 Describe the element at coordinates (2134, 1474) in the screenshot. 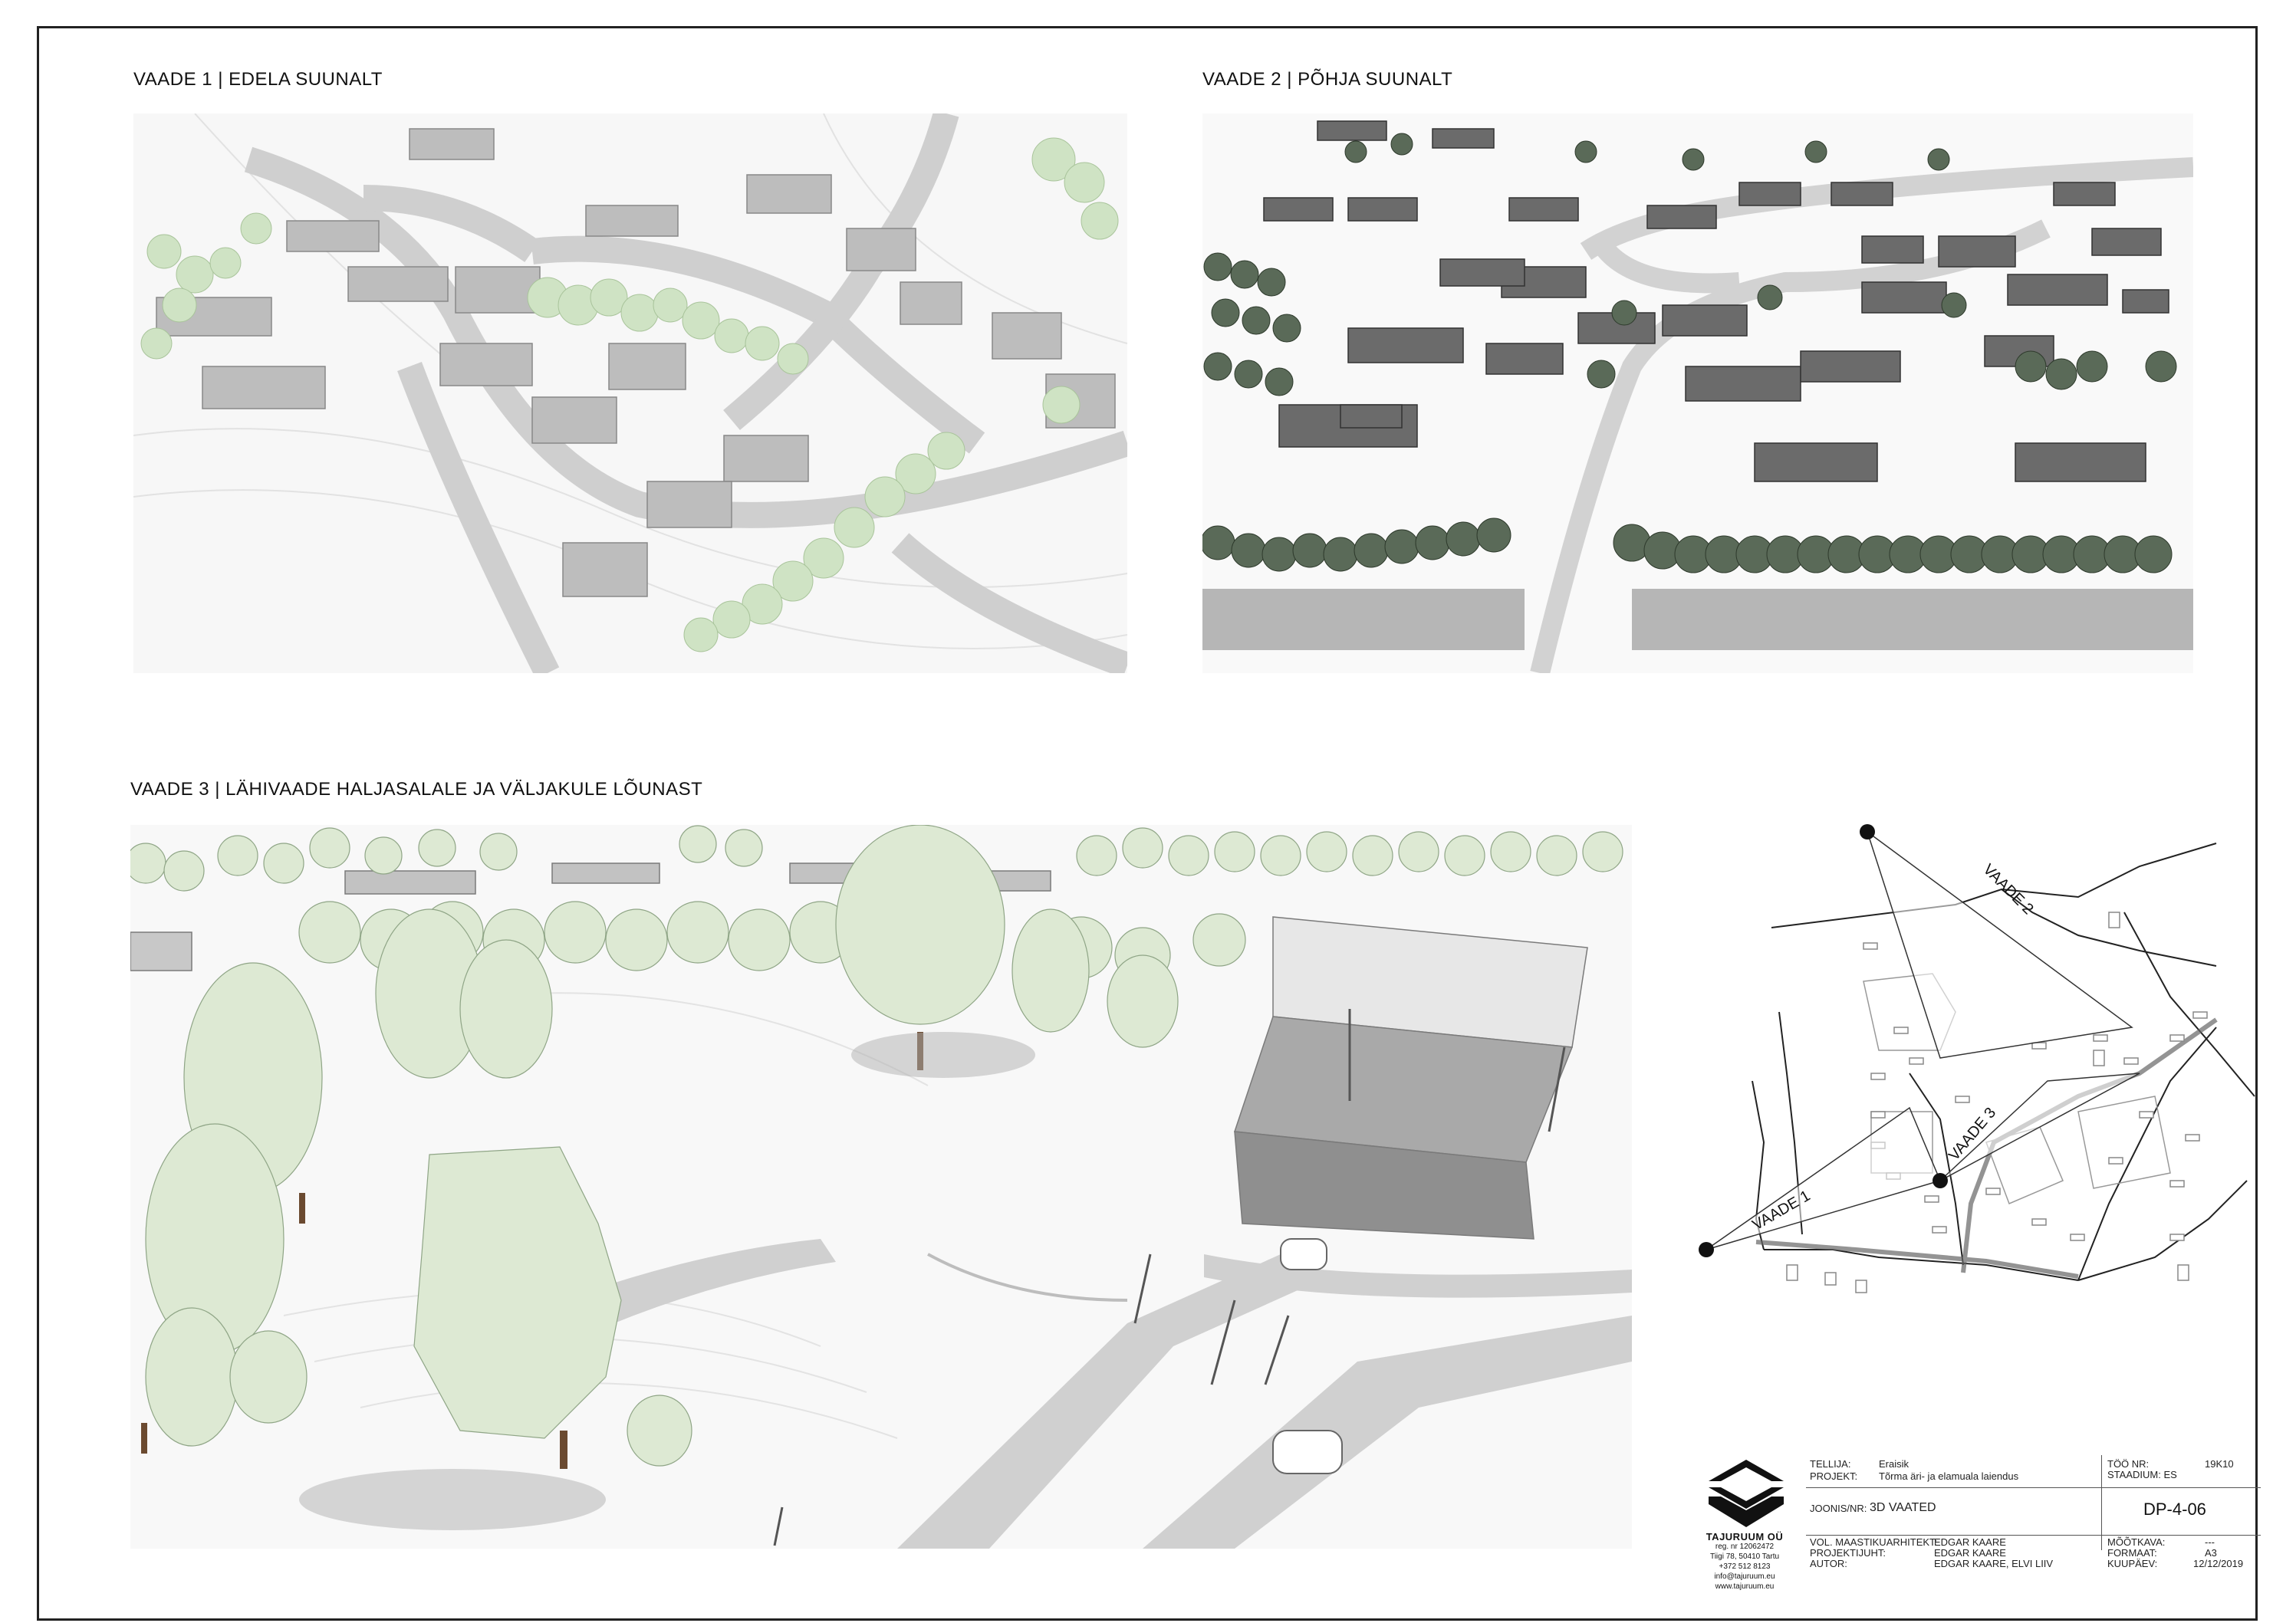

I see `staadium-label: STAADIUM:` at that location.